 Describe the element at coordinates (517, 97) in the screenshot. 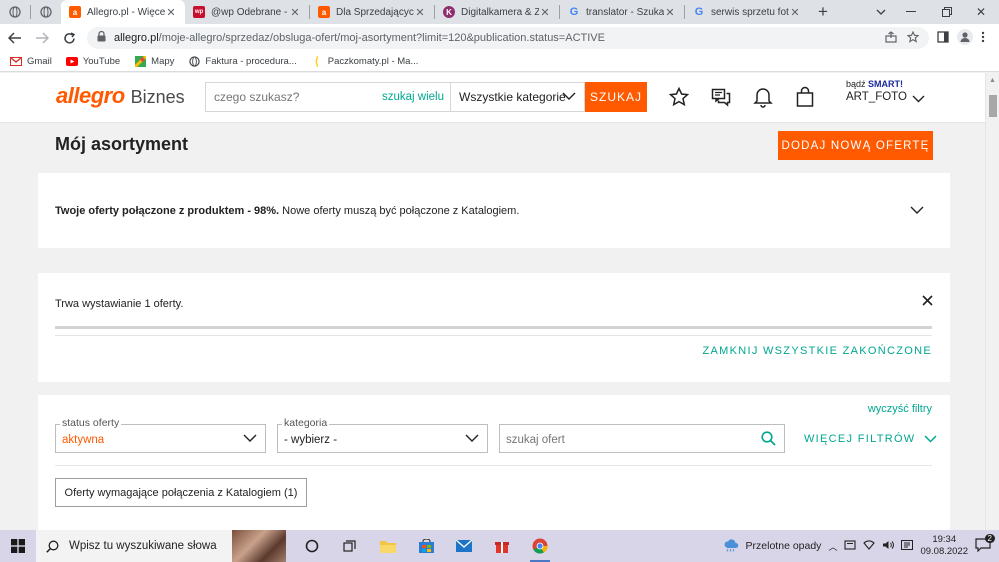

I see `category-select: Wszystkie kategorie` at that location.